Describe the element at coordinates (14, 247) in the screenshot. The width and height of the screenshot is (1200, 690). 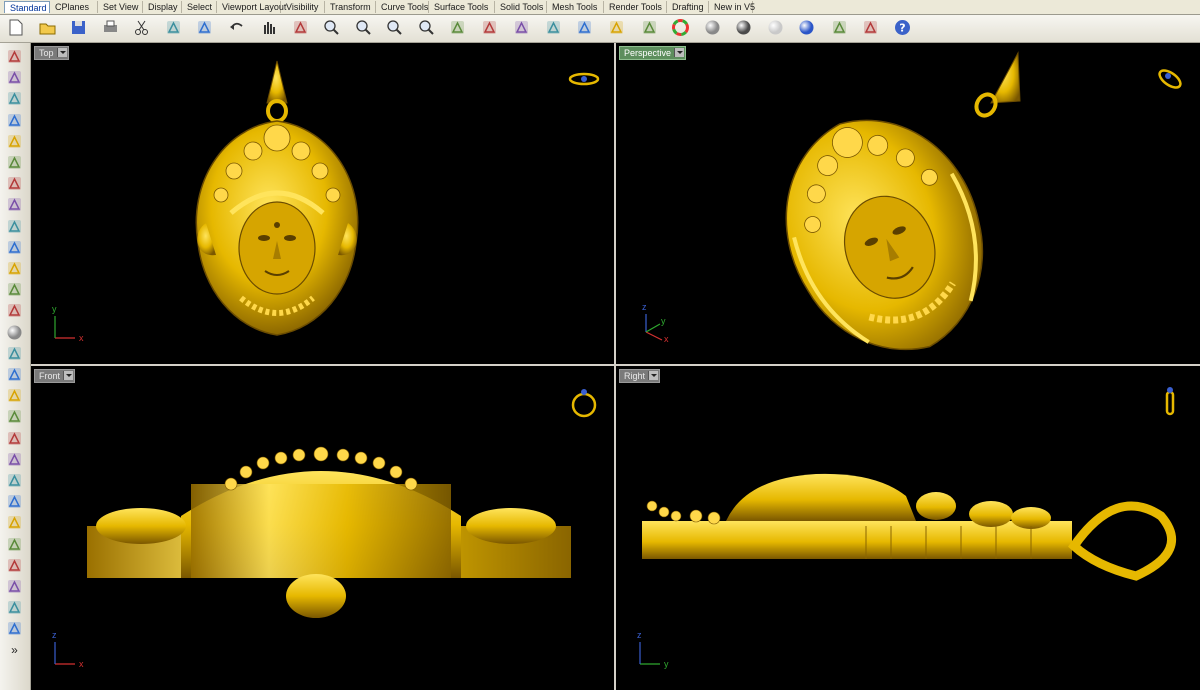
I see `helix-icon` at that location.